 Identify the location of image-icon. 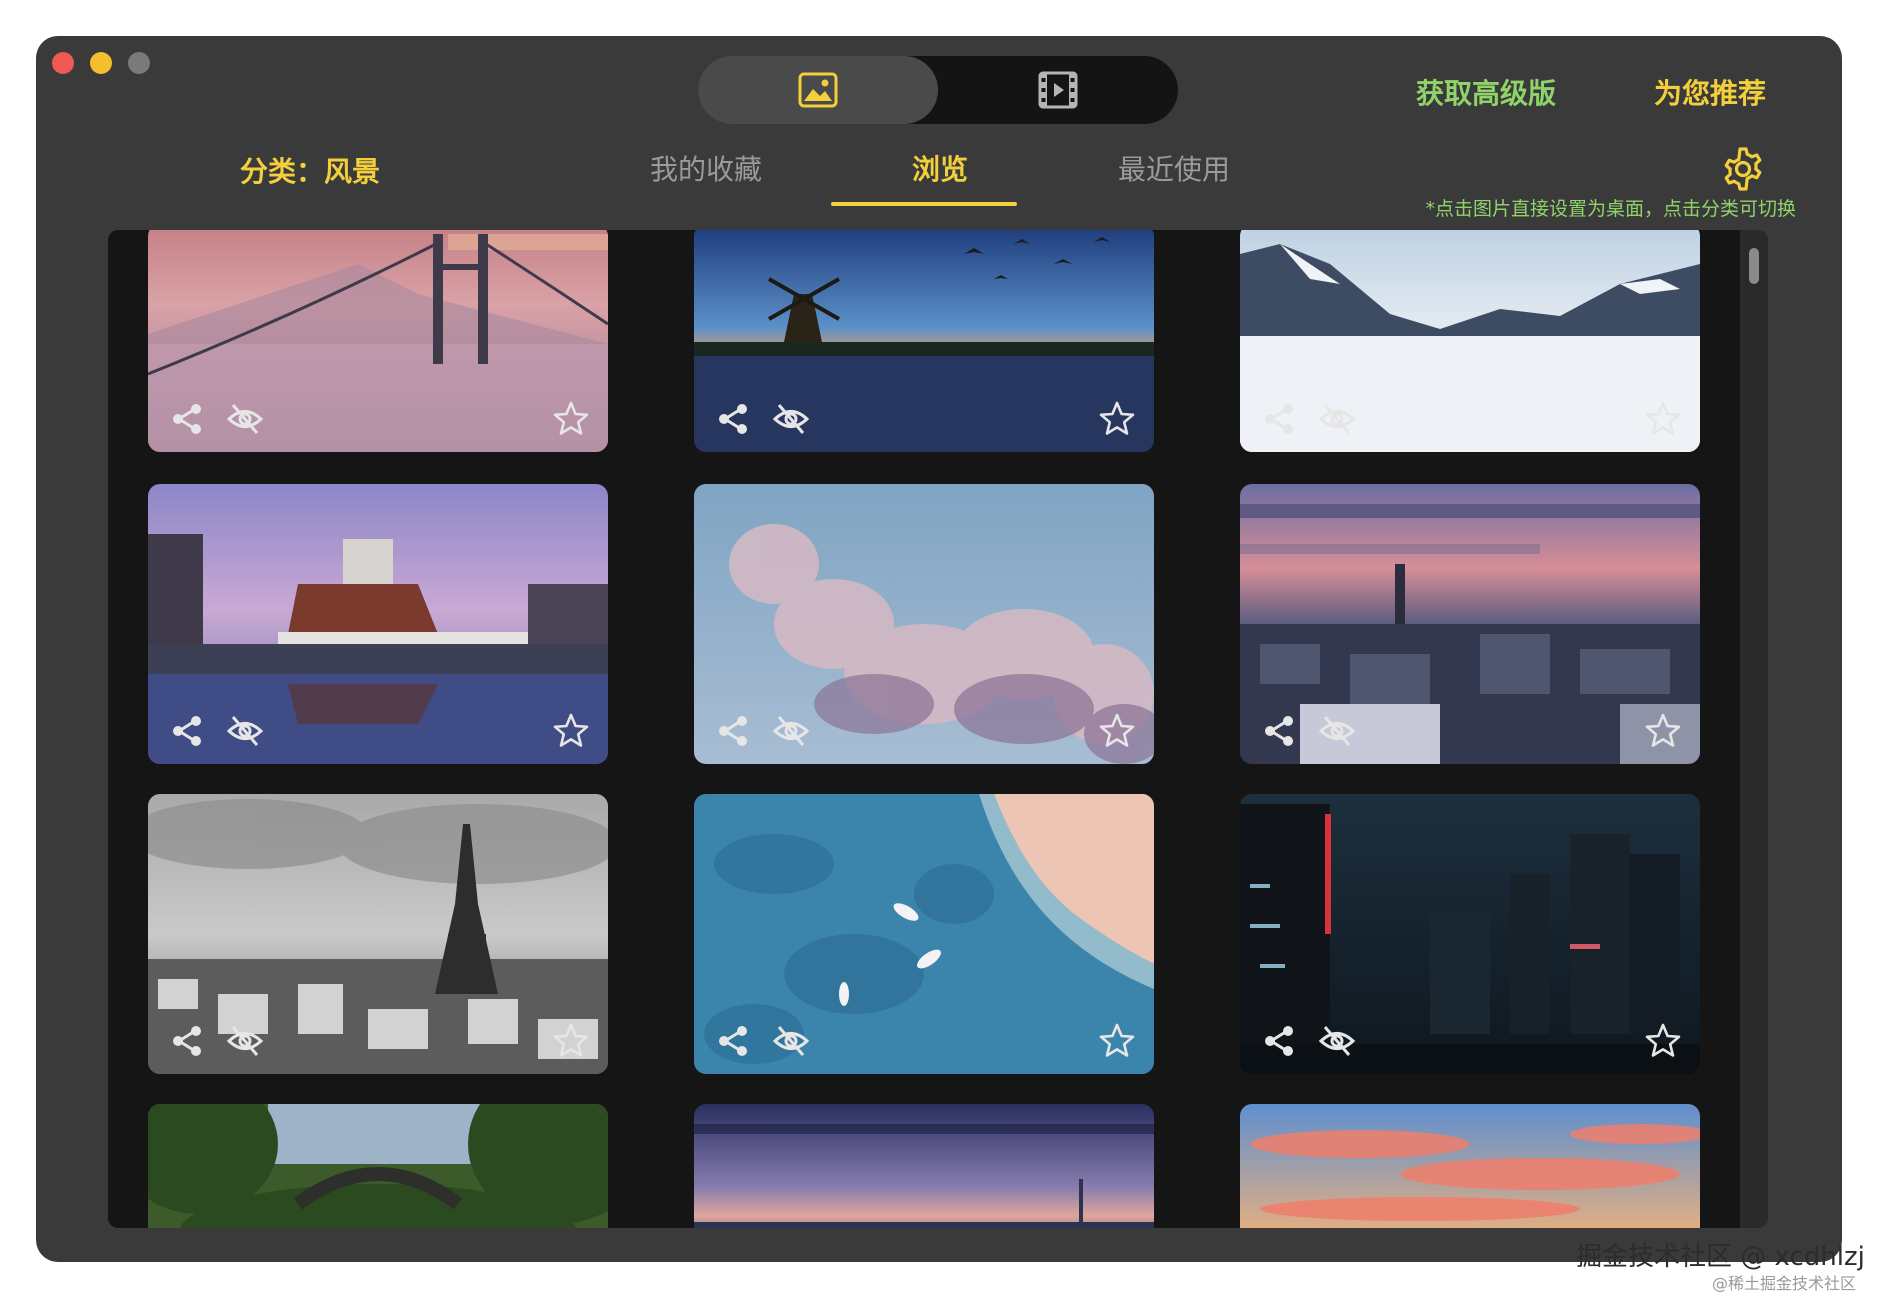
(818, 90).